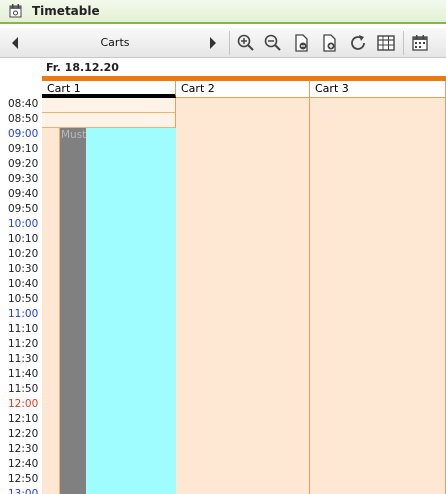  Describe the element at coordinates (23, 389) in the screenshot. I see `time-slot-label: 11:50` at that location.